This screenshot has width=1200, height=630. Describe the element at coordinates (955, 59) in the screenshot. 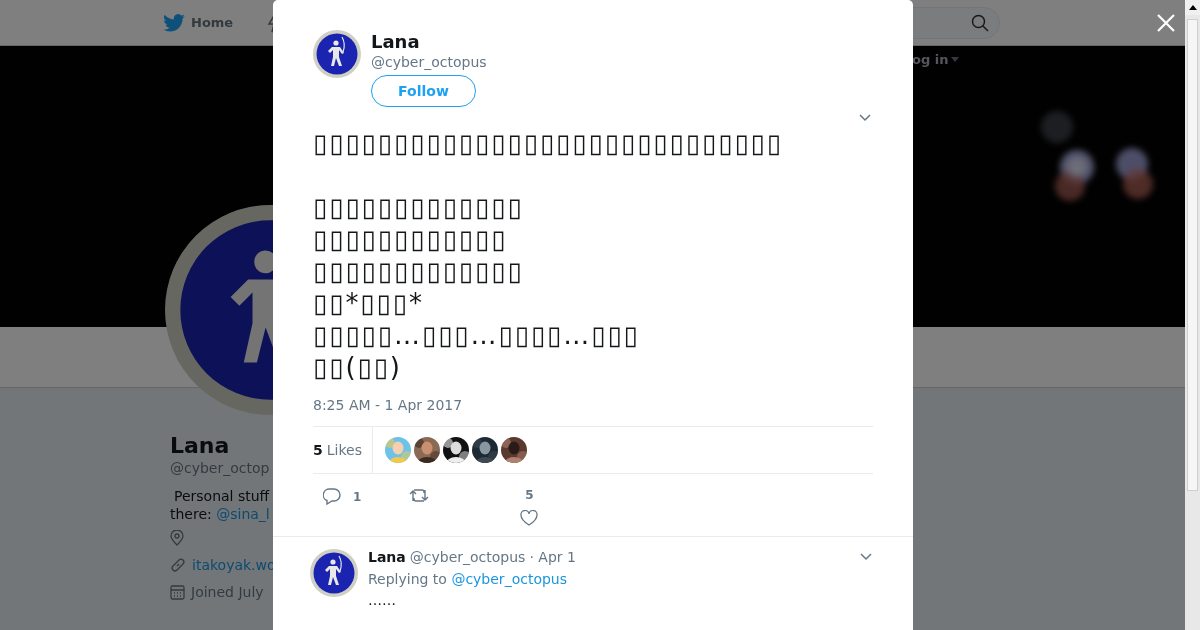

I see `caret-icon` at that location.